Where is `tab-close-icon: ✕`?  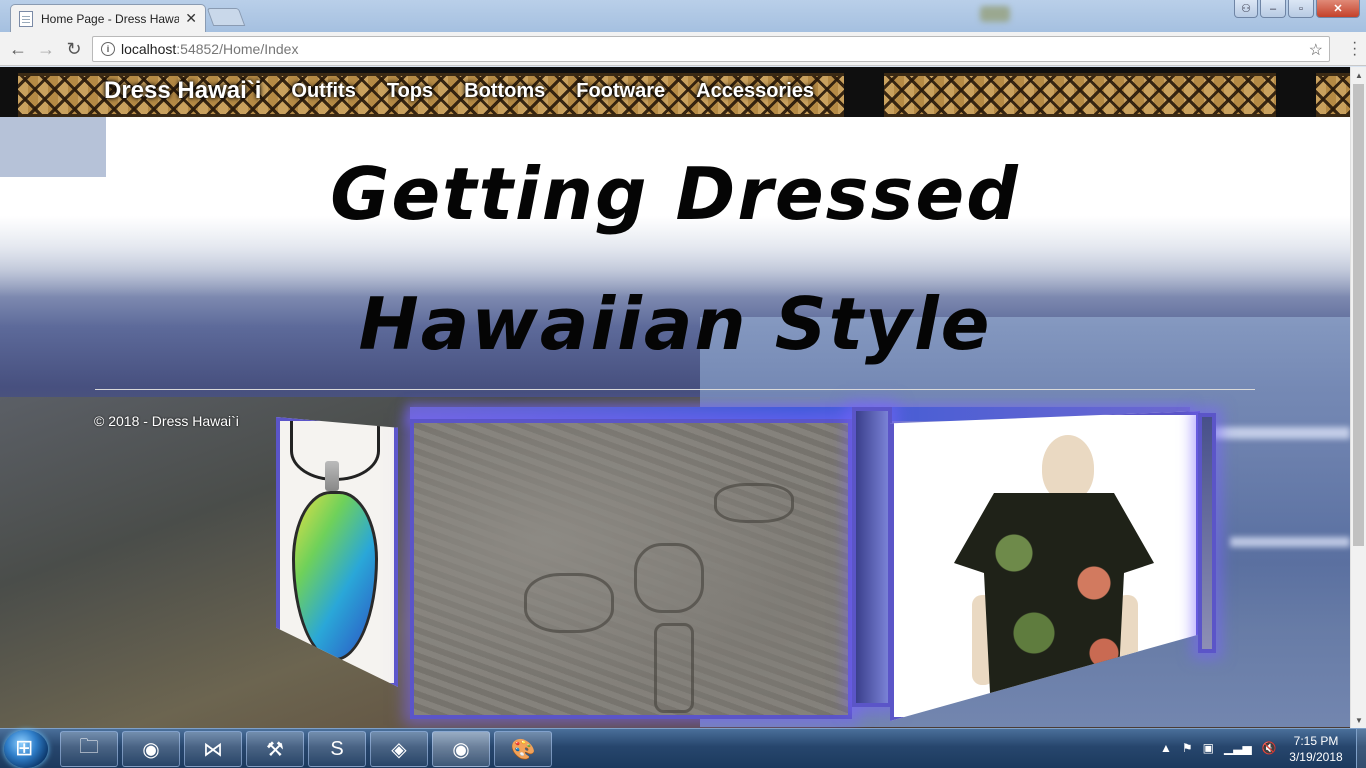 tab-close-icon: ✕ is located at coordinates (191, 18).